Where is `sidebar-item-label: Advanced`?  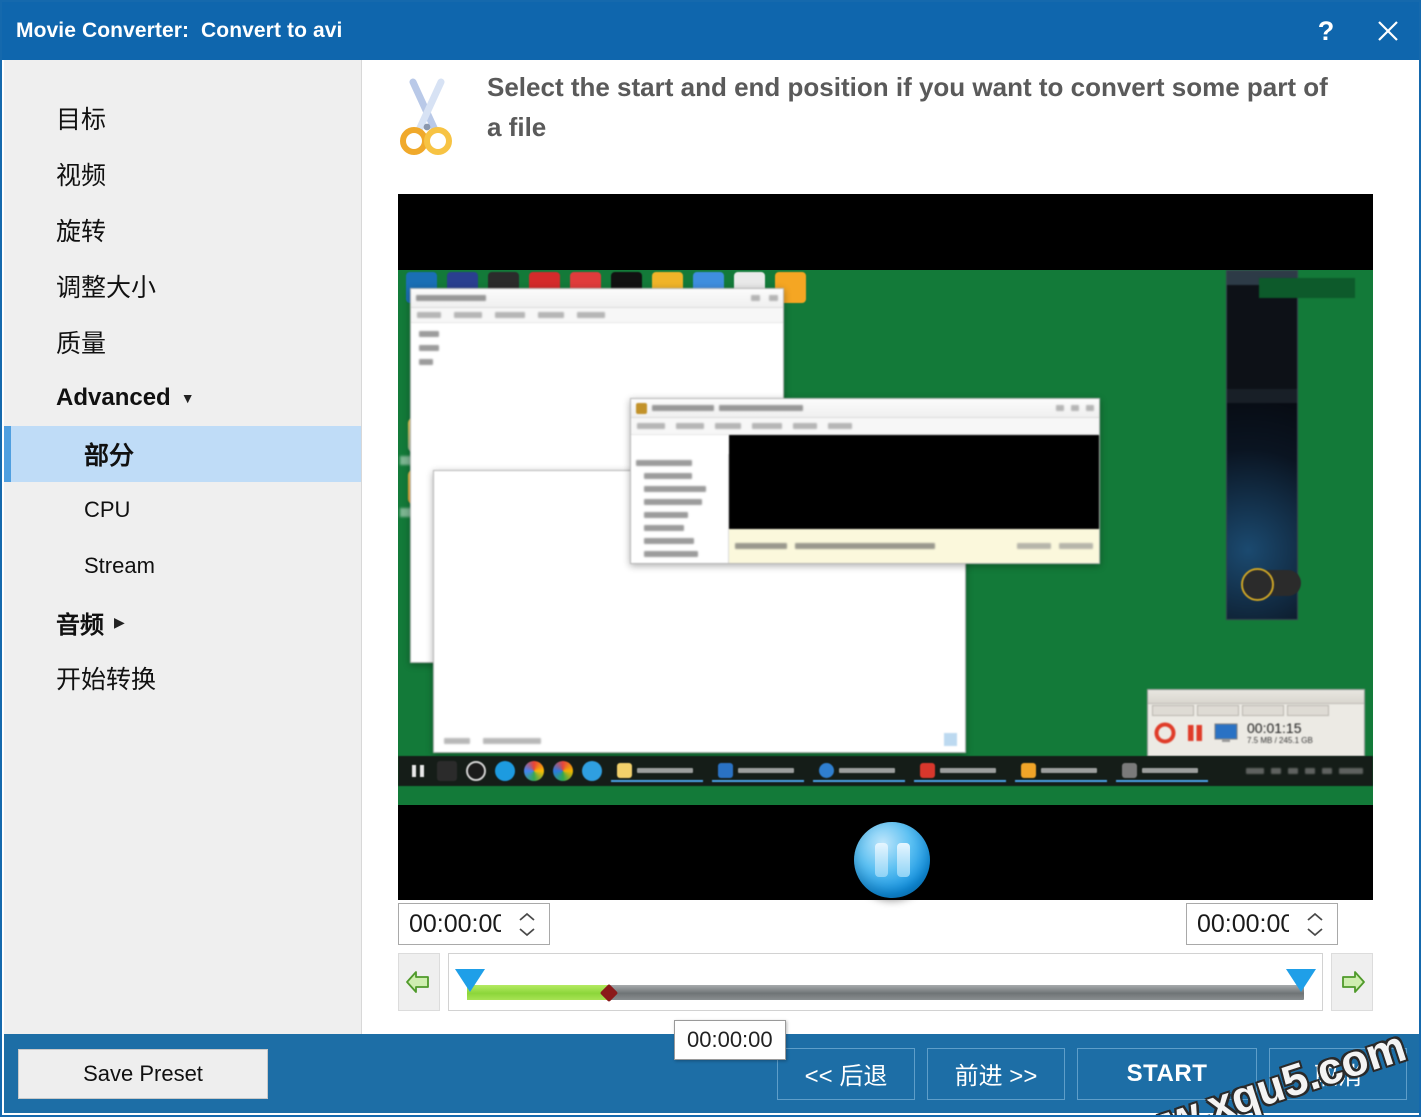
sidebar-item-label: Advanced is located at coordinates (113, 397).